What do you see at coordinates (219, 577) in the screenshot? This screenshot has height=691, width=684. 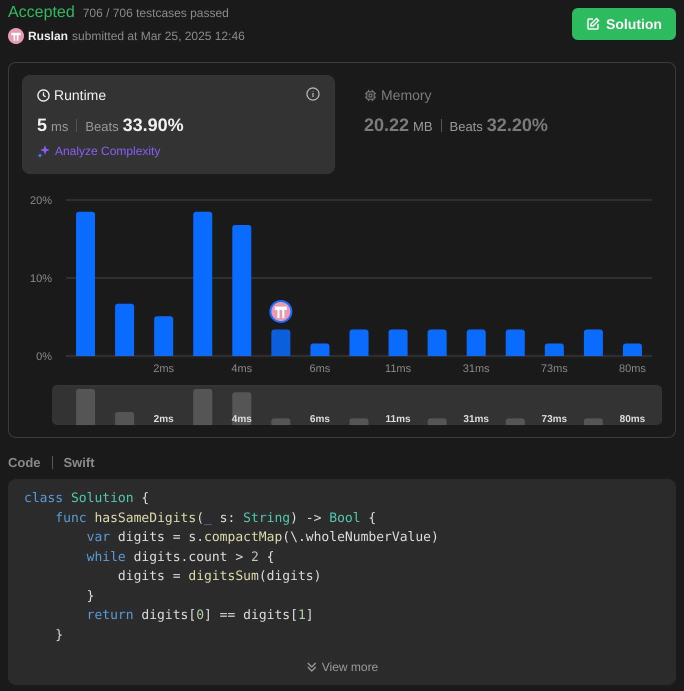 I see `code-line: digits = digitsSum(digits)` at bounding box center [219, 577].